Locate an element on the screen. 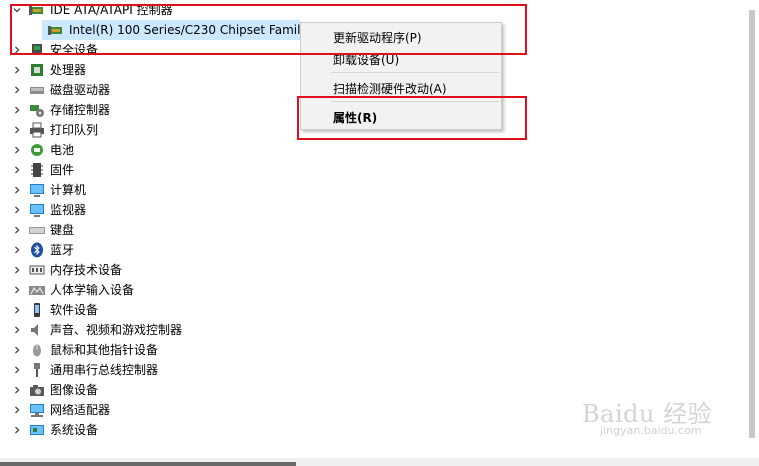  tree-item-label: IDE ATA/ATAPI 控制器 is located at coordinates (111, 10).